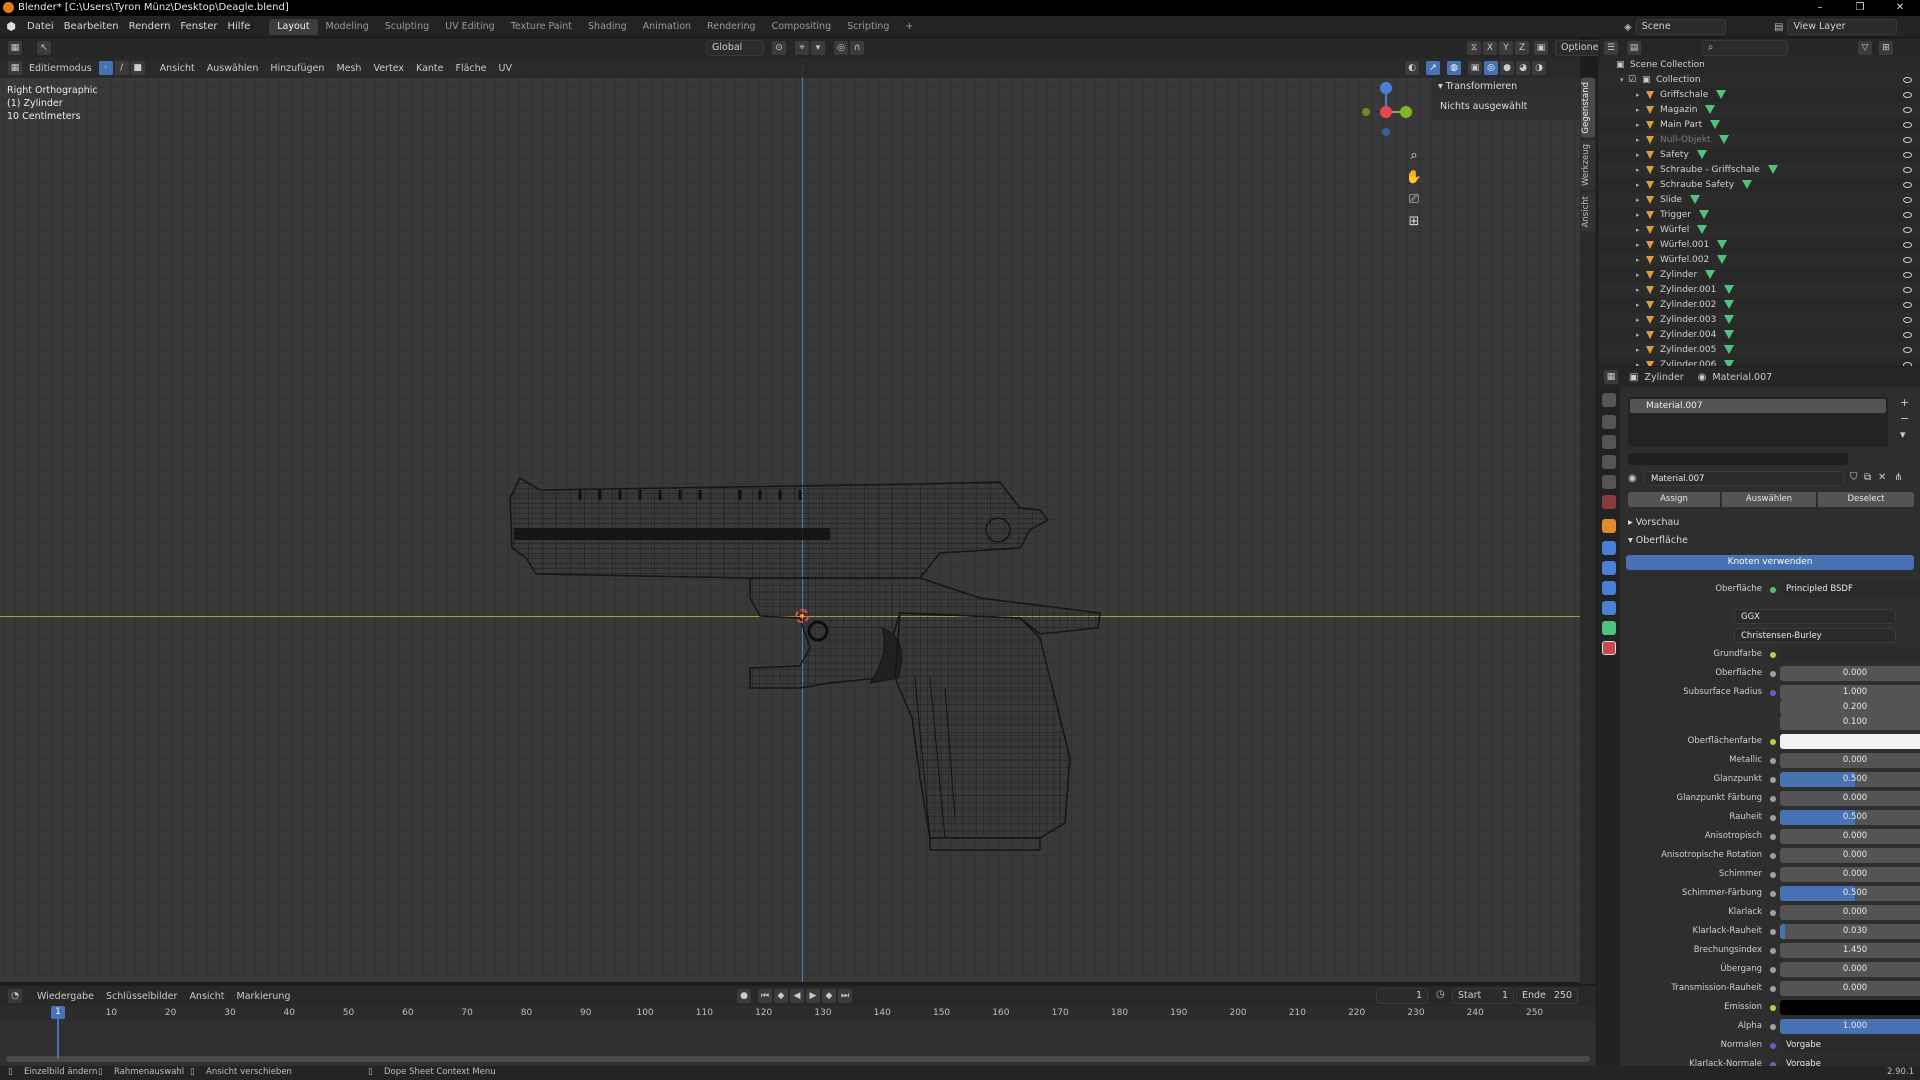 The width and height of the screenshot is (1920, 1080). What do you see at coordinates (1632, 80) in the screenshot?
I see `checkbox-icon: ☑` at bounding box center [1632, 80].